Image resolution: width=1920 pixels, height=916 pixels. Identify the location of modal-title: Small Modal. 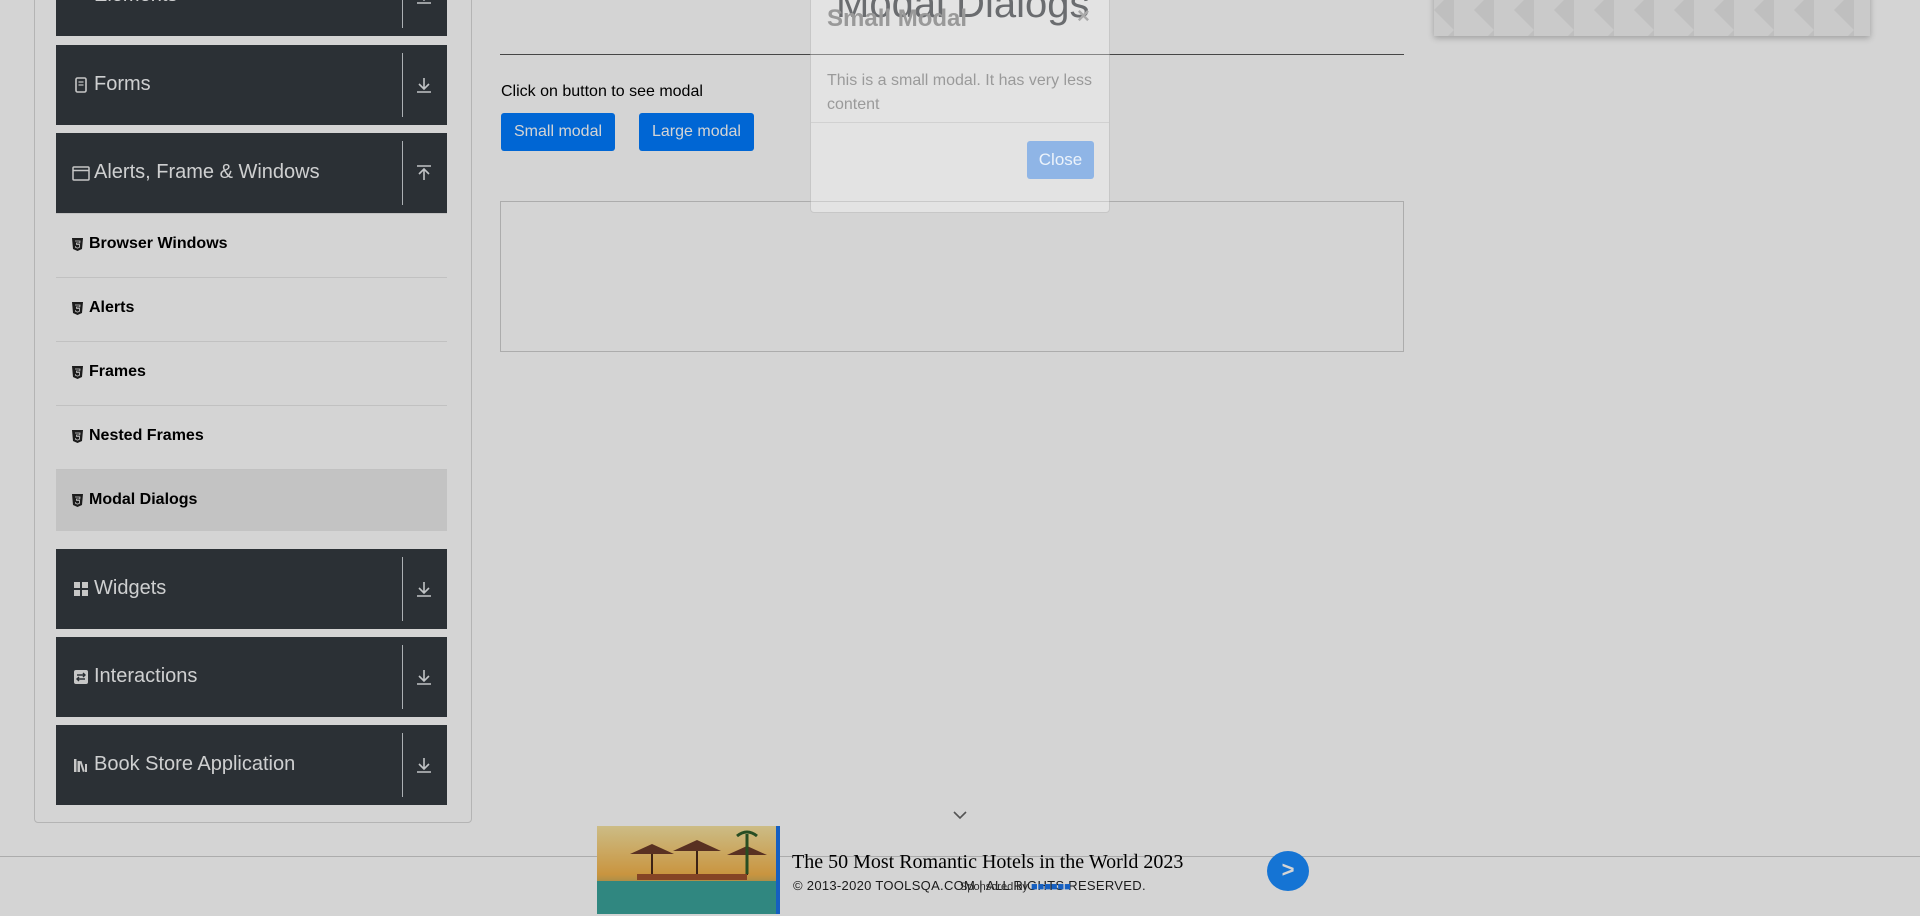
(897, 18).